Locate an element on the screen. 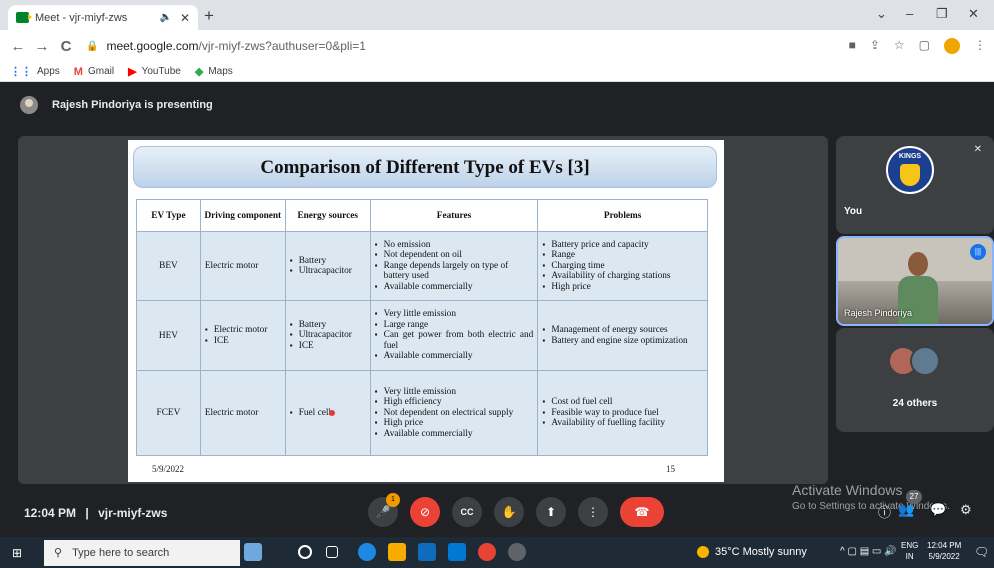  watermark-title: Activate Windows is located at coordinates (847, 490).